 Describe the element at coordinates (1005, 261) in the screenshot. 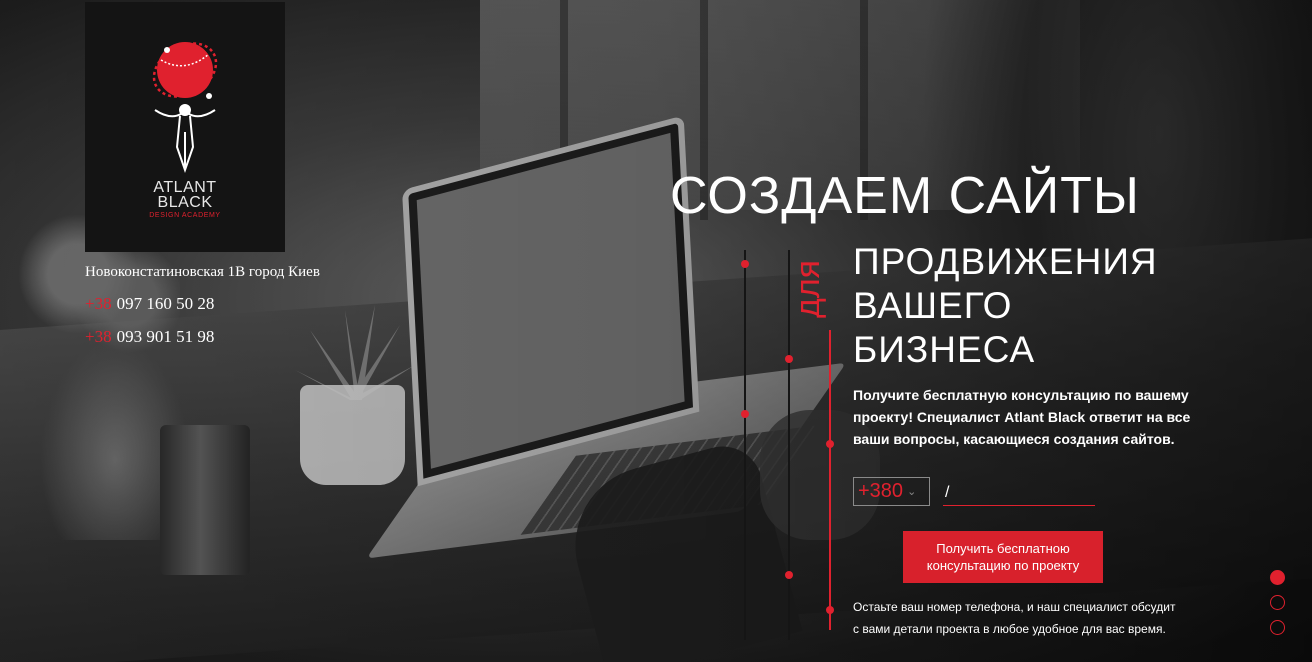

I see `hero-subtitle-line: ПРОДВИЖЕНИЯ` at that location.